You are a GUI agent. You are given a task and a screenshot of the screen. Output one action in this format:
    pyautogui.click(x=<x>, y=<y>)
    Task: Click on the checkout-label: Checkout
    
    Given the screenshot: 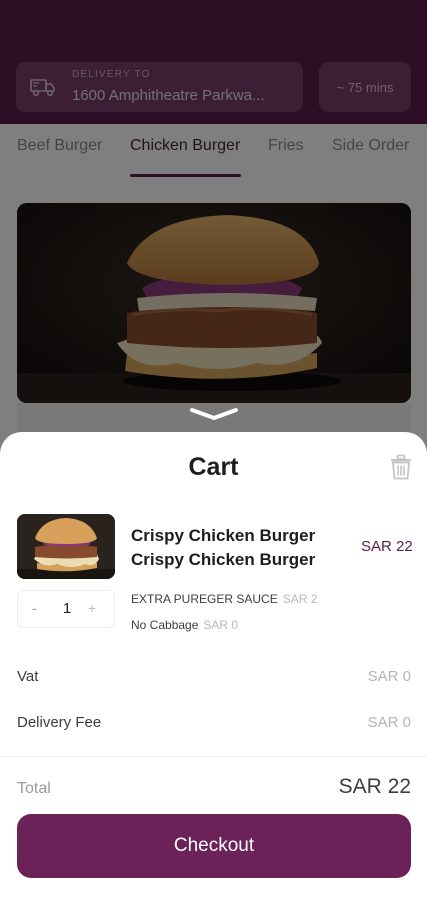 What is the action you would take?
    pyautogui.click(x=214, y=845)
    